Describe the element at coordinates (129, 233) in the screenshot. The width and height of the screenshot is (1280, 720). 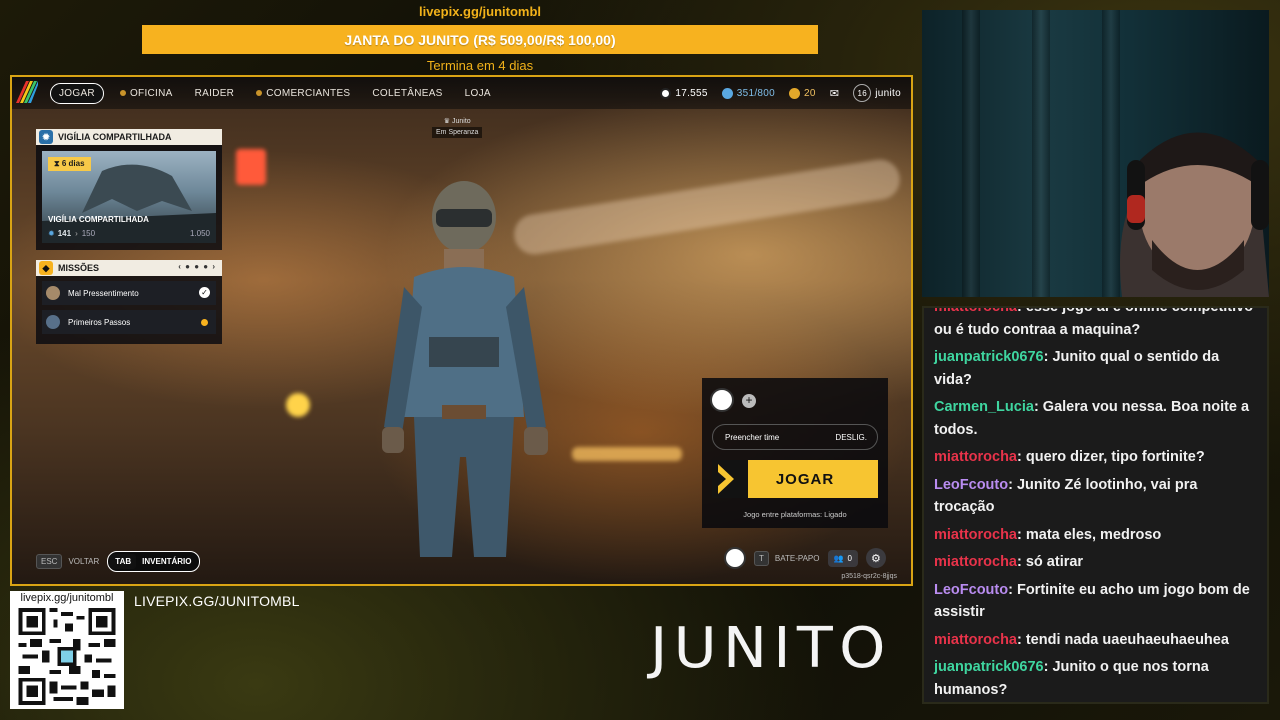
I see `vigil-progress: ✹ 141 › 150 1.050` at that location.